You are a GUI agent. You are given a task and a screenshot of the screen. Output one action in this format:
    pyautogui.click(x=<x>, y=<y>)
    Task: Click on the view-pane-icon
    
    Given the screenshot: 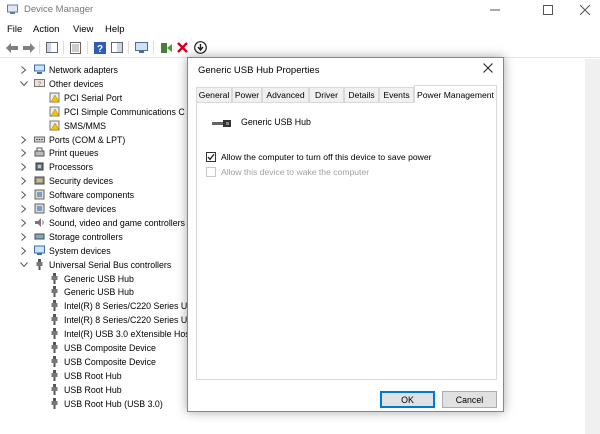 What is the action you would take?
    pyautogui.click(x=116, y=47)
    